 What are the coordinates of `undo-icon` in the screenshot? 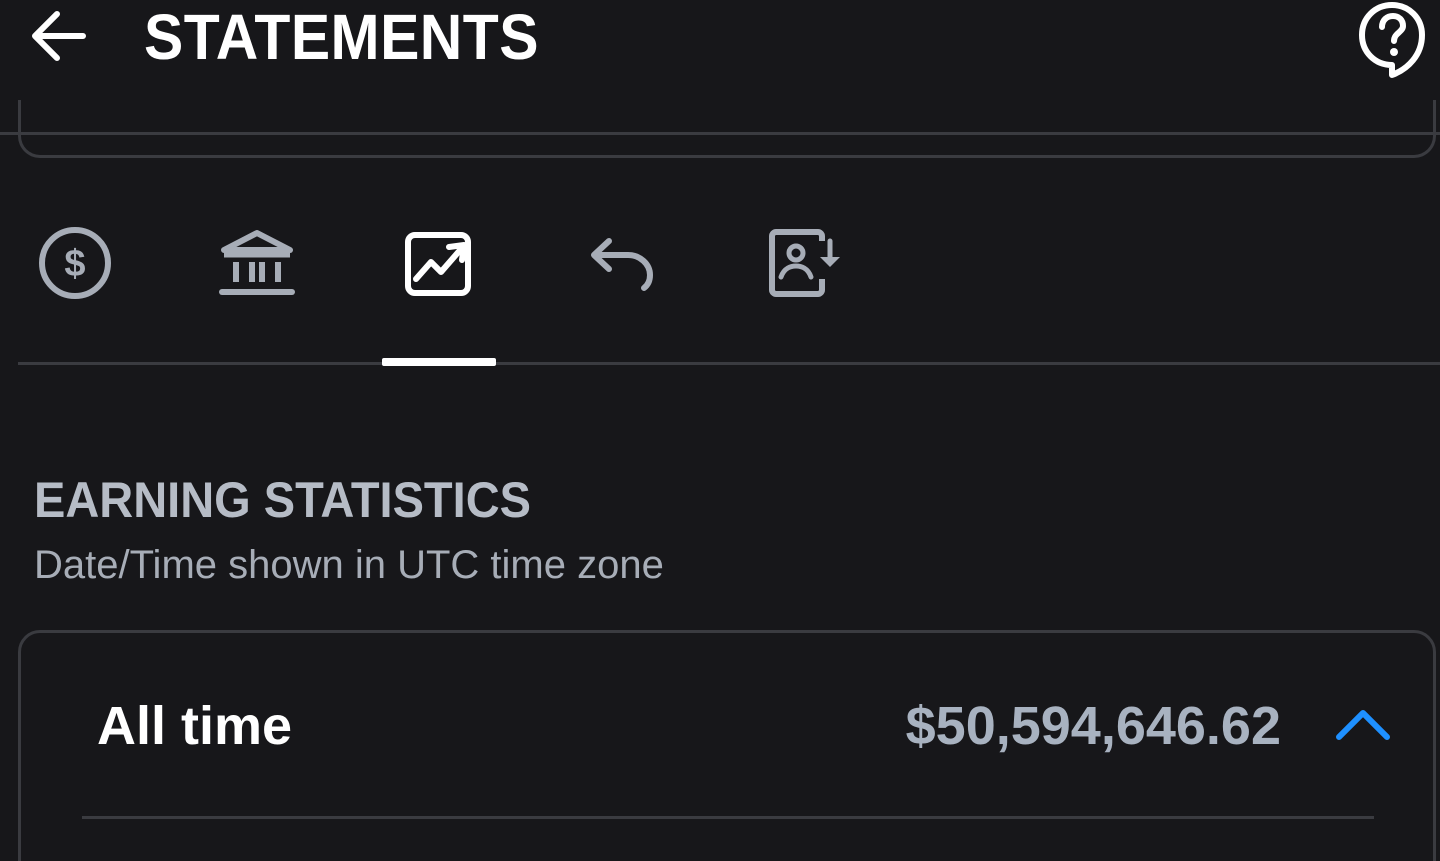 It's located at (622, 264).